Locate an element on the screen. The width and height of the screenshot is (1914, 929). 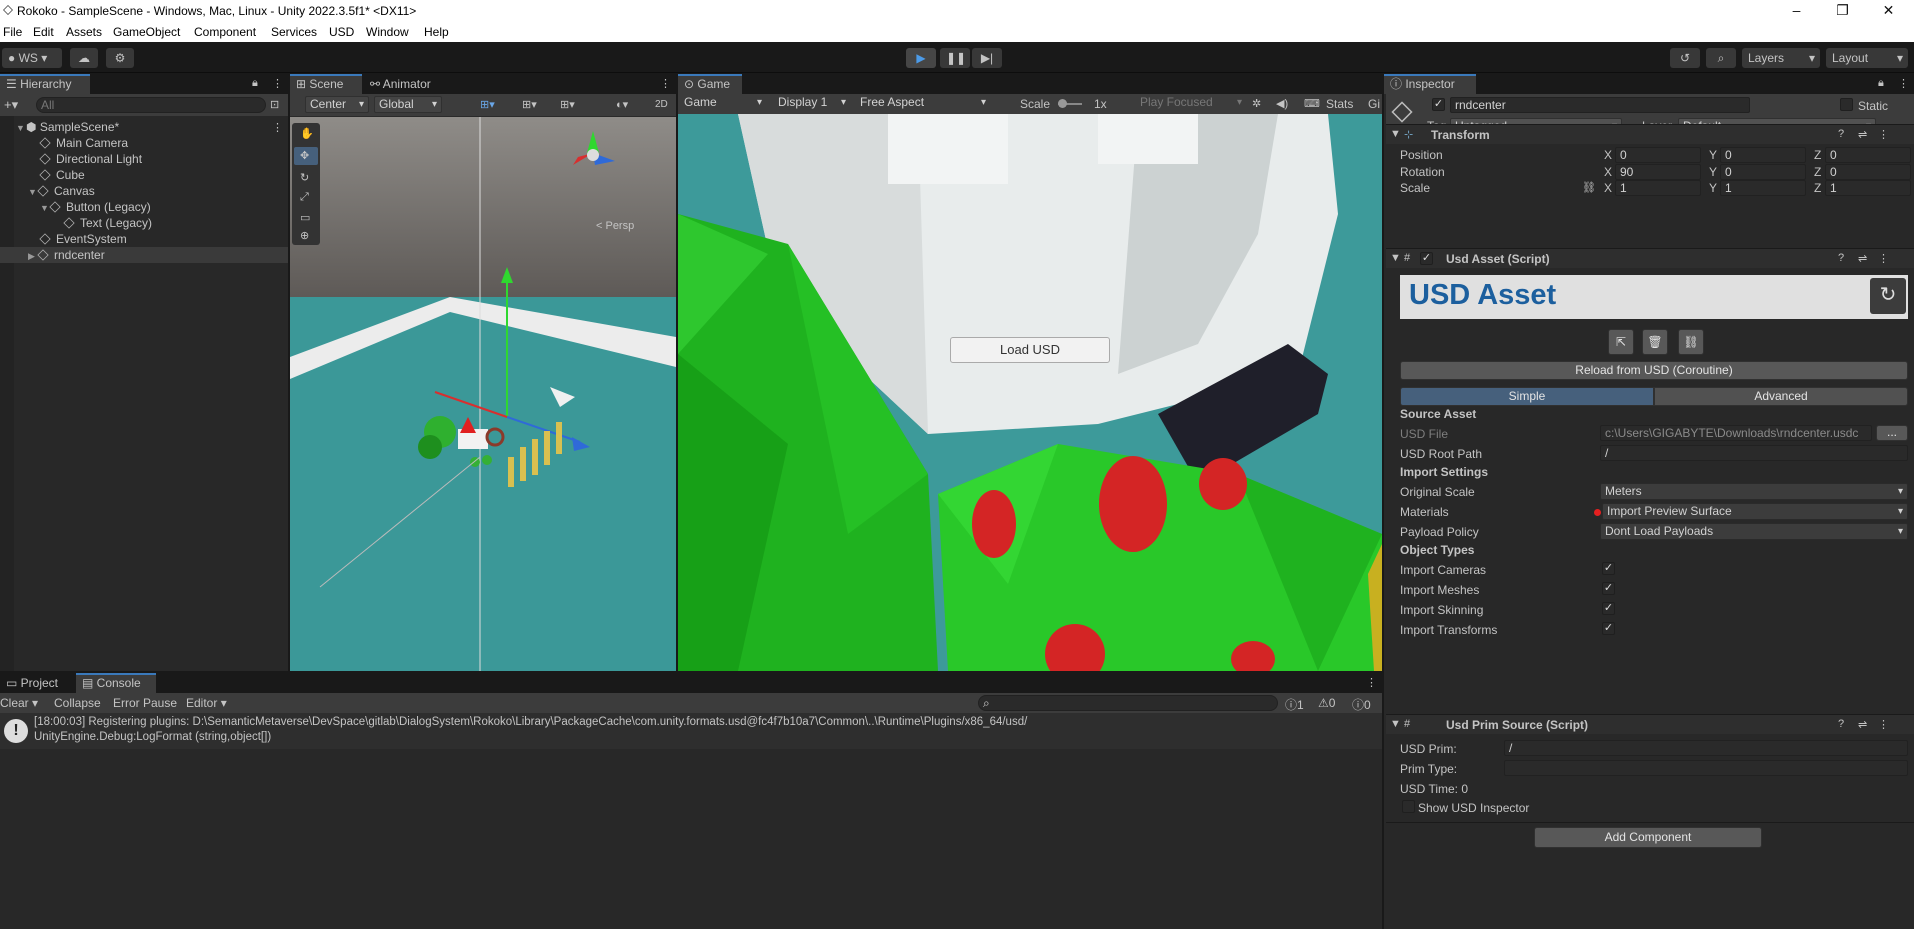
prim-preset-icon: ⇌ is located at coordinates (1862, 724).